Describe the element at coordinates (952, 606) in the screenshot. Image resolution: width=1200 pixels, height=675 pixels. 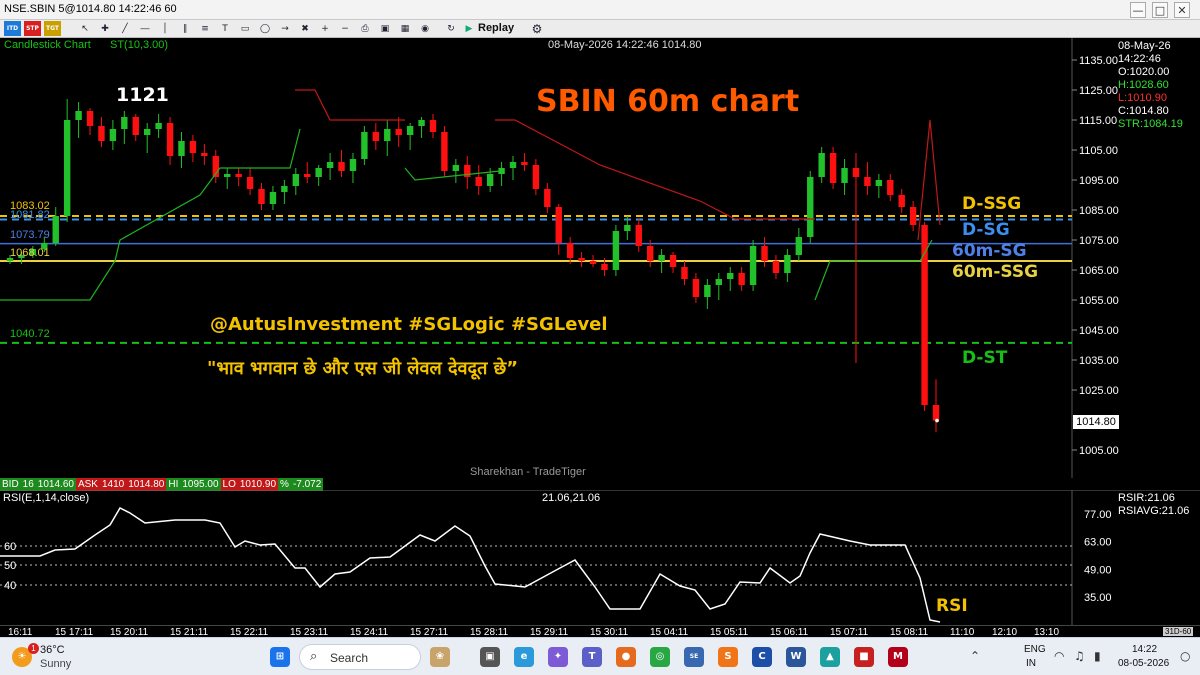
I see `rsi-big-label: RSI` at that location.